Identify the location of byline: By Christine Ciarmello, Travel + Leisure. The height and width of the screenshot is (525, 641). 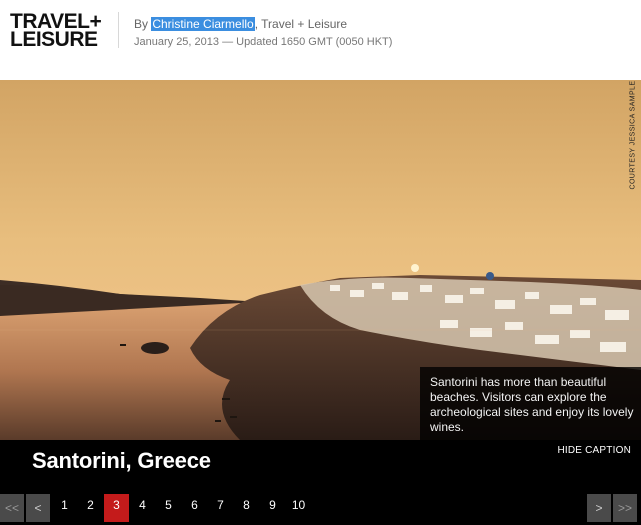
(240, 24).